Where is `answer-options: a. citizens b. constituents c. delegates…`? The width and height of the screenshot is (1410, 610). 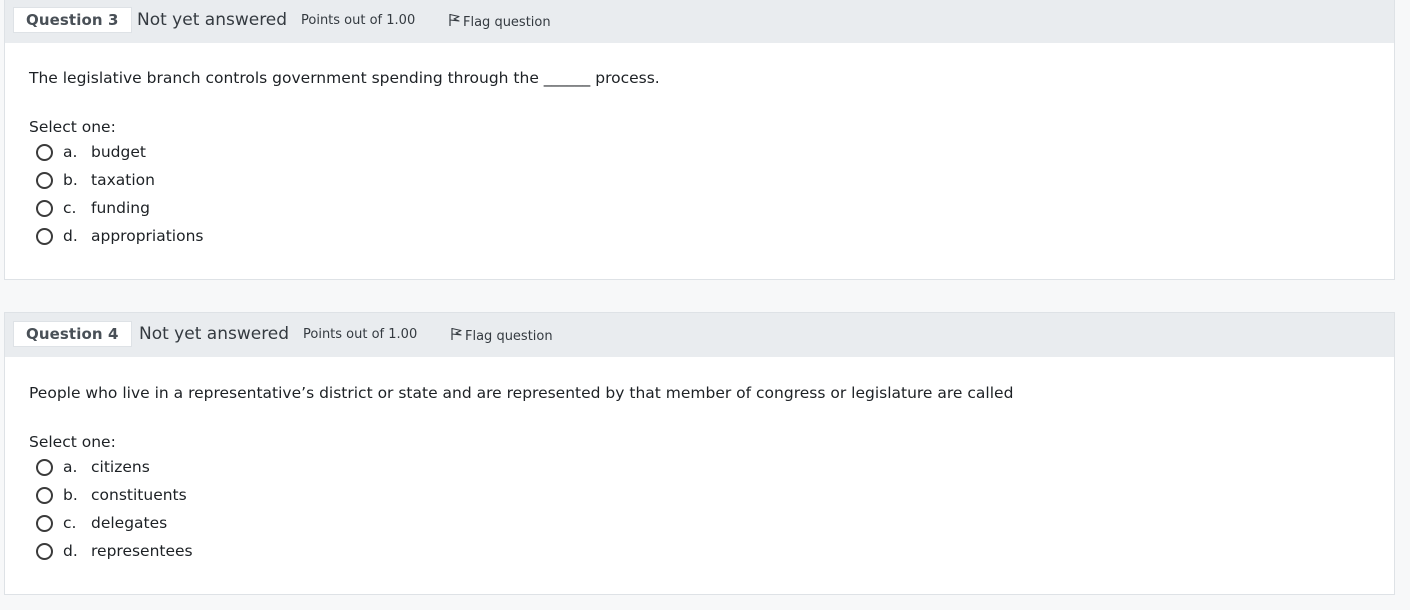 answer-options: a. citizens b. constituents c. delegates… is located at coordinates (114, 509).